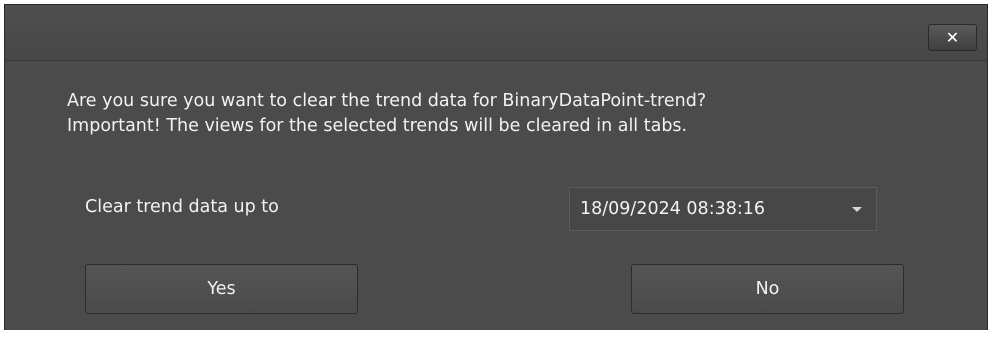 The image size is (998, 338). What do you see at coordinates (673, 209) in the screenshot?
I see `date-time-value: 18/09/2024 08:38:16` at bounding box center [673, 209].